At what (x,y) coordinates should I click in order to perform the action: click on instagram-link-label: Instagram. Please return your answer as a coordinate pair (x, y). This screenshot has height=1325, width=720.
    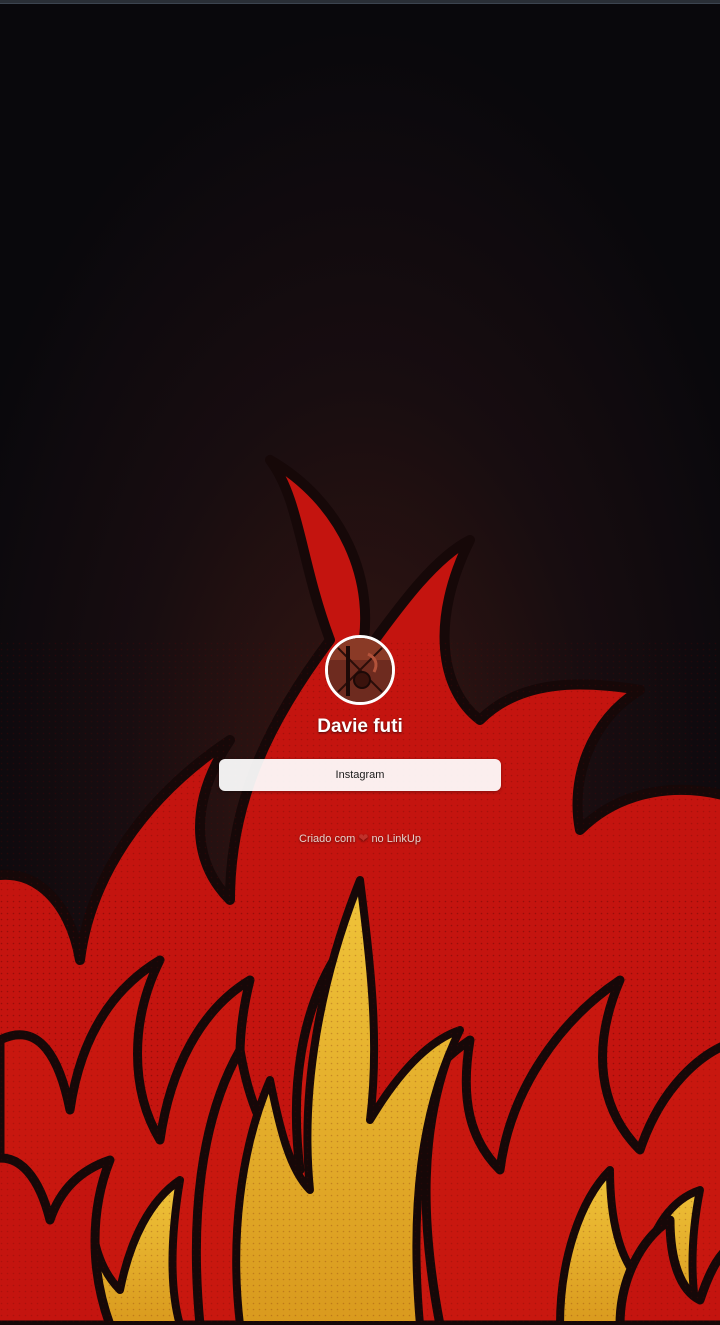
    Looking at the image, I should click on (360, 775).